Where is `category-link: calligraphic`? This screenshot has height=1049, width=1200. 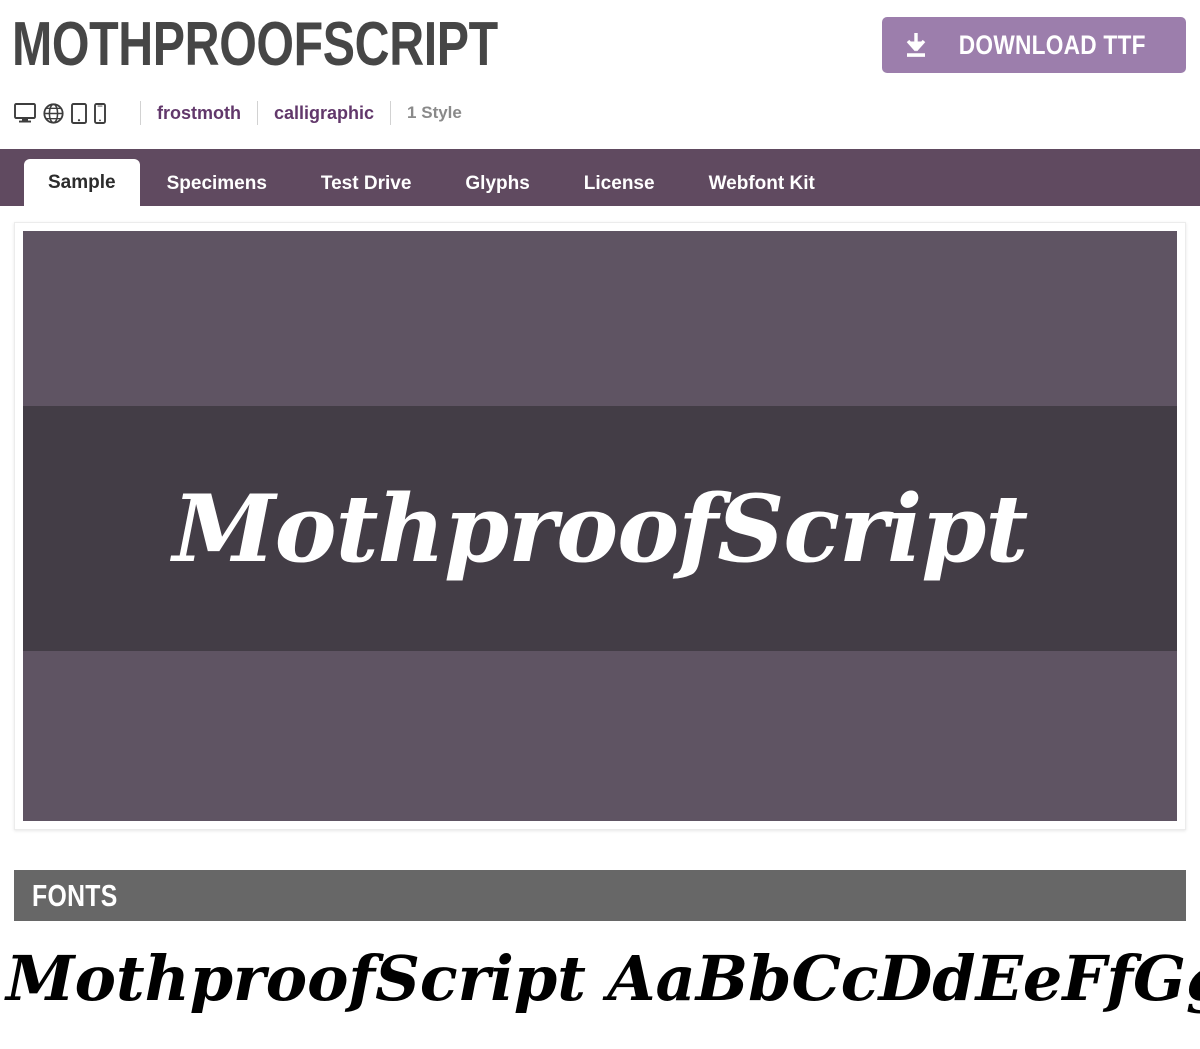
category-link: calligraphic is located at coordinates (324, 113).